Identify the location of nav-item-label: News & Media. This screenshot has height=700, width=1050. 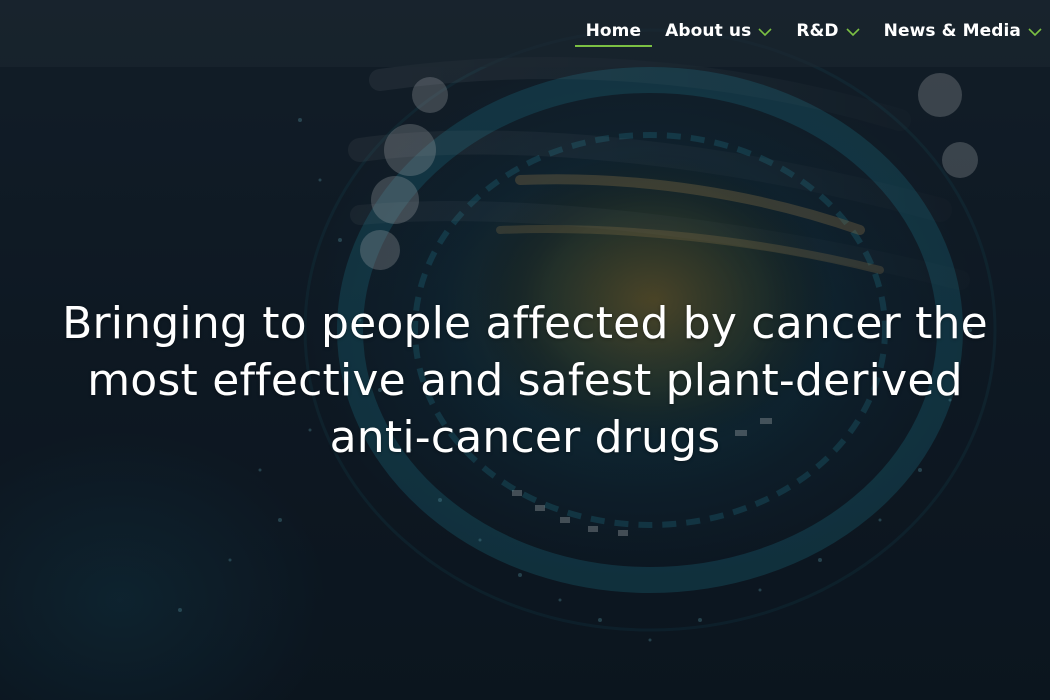
(952, 31).